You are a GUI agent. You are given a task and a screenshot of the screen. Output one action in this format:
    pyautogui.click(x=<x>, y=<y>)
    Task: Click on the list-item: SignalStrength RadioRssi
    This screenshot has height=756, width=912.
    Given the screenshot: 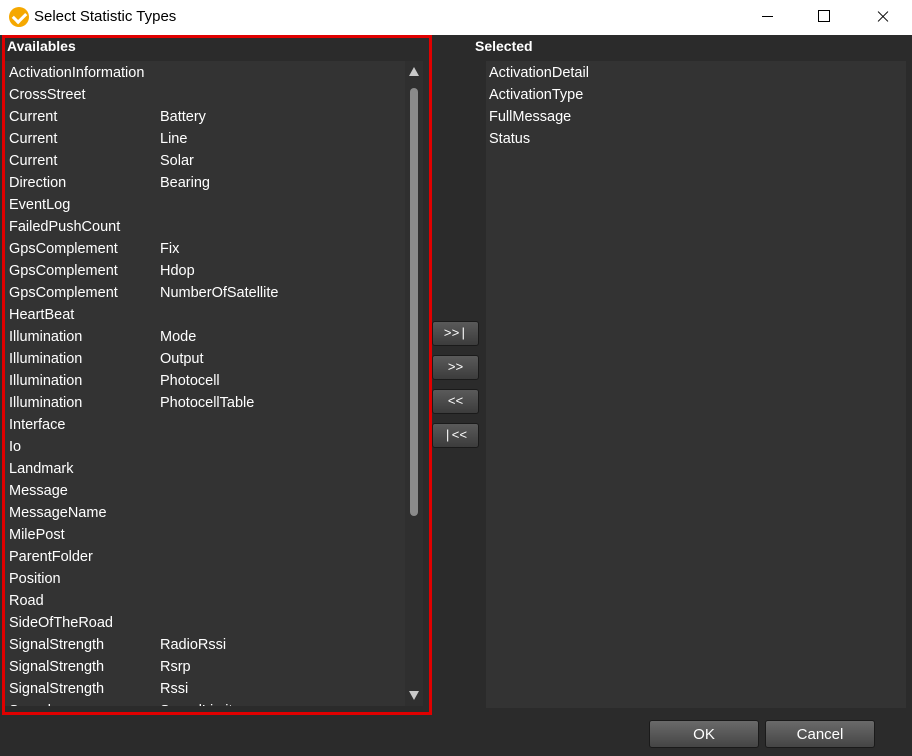 What is the action you would take?
    pyautogui.click(x=205, y=645)
    